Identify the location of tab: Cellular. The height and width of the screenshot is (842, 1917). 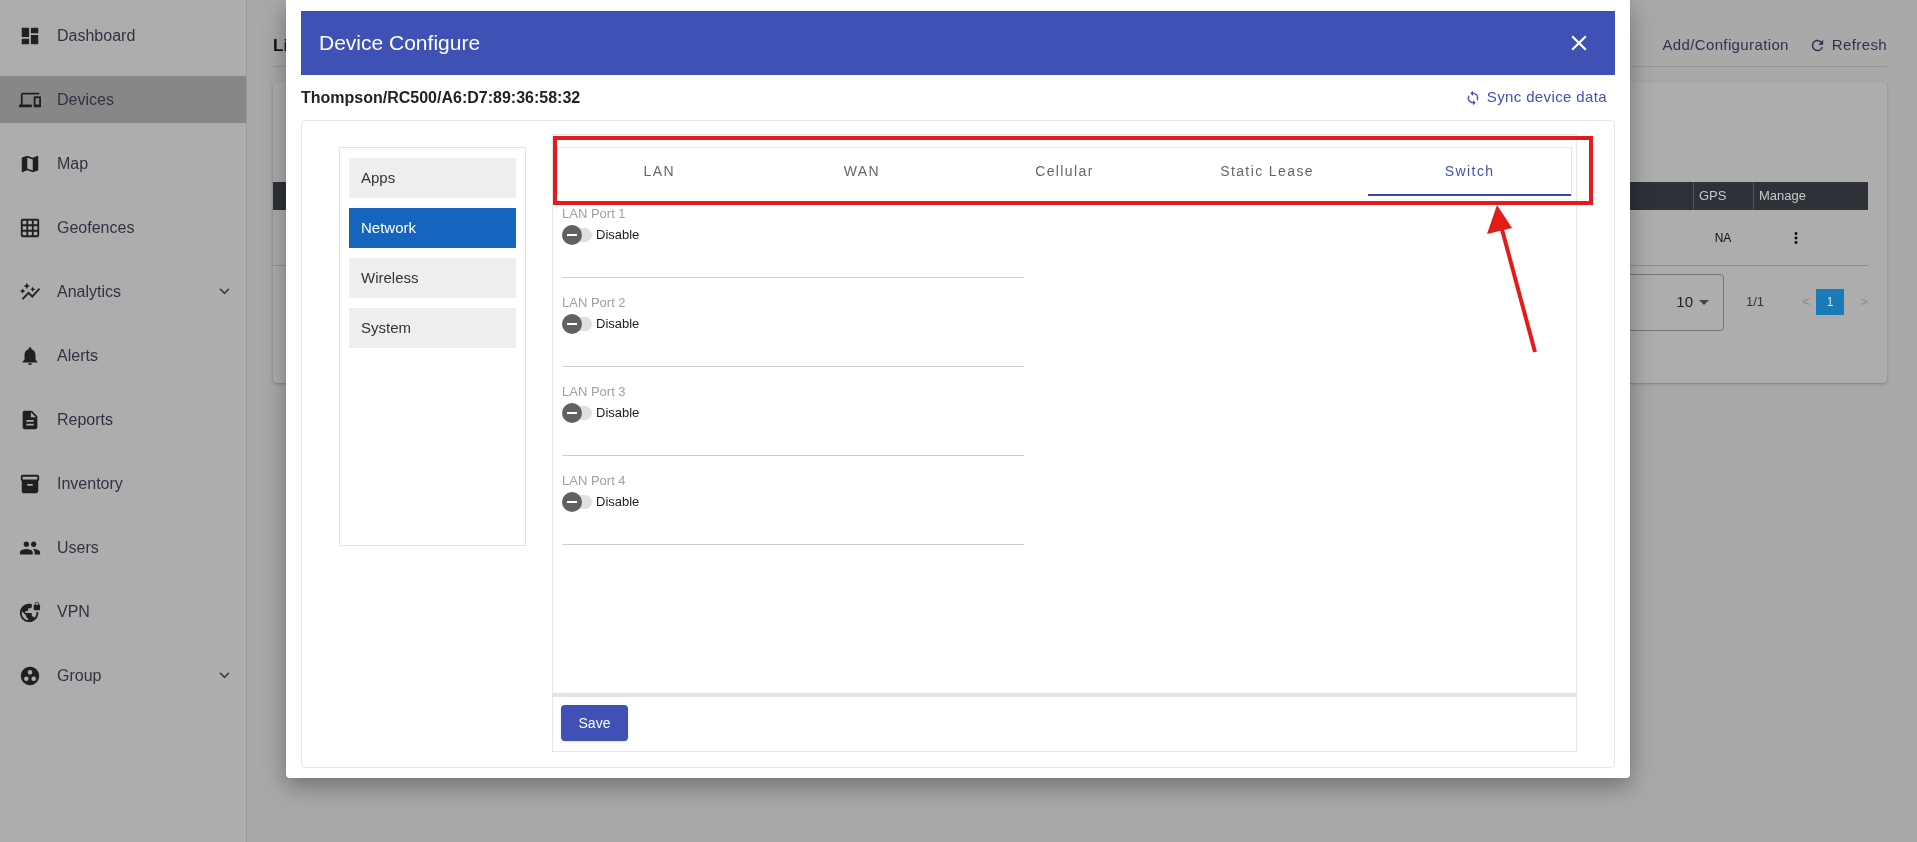
(1064, 172).